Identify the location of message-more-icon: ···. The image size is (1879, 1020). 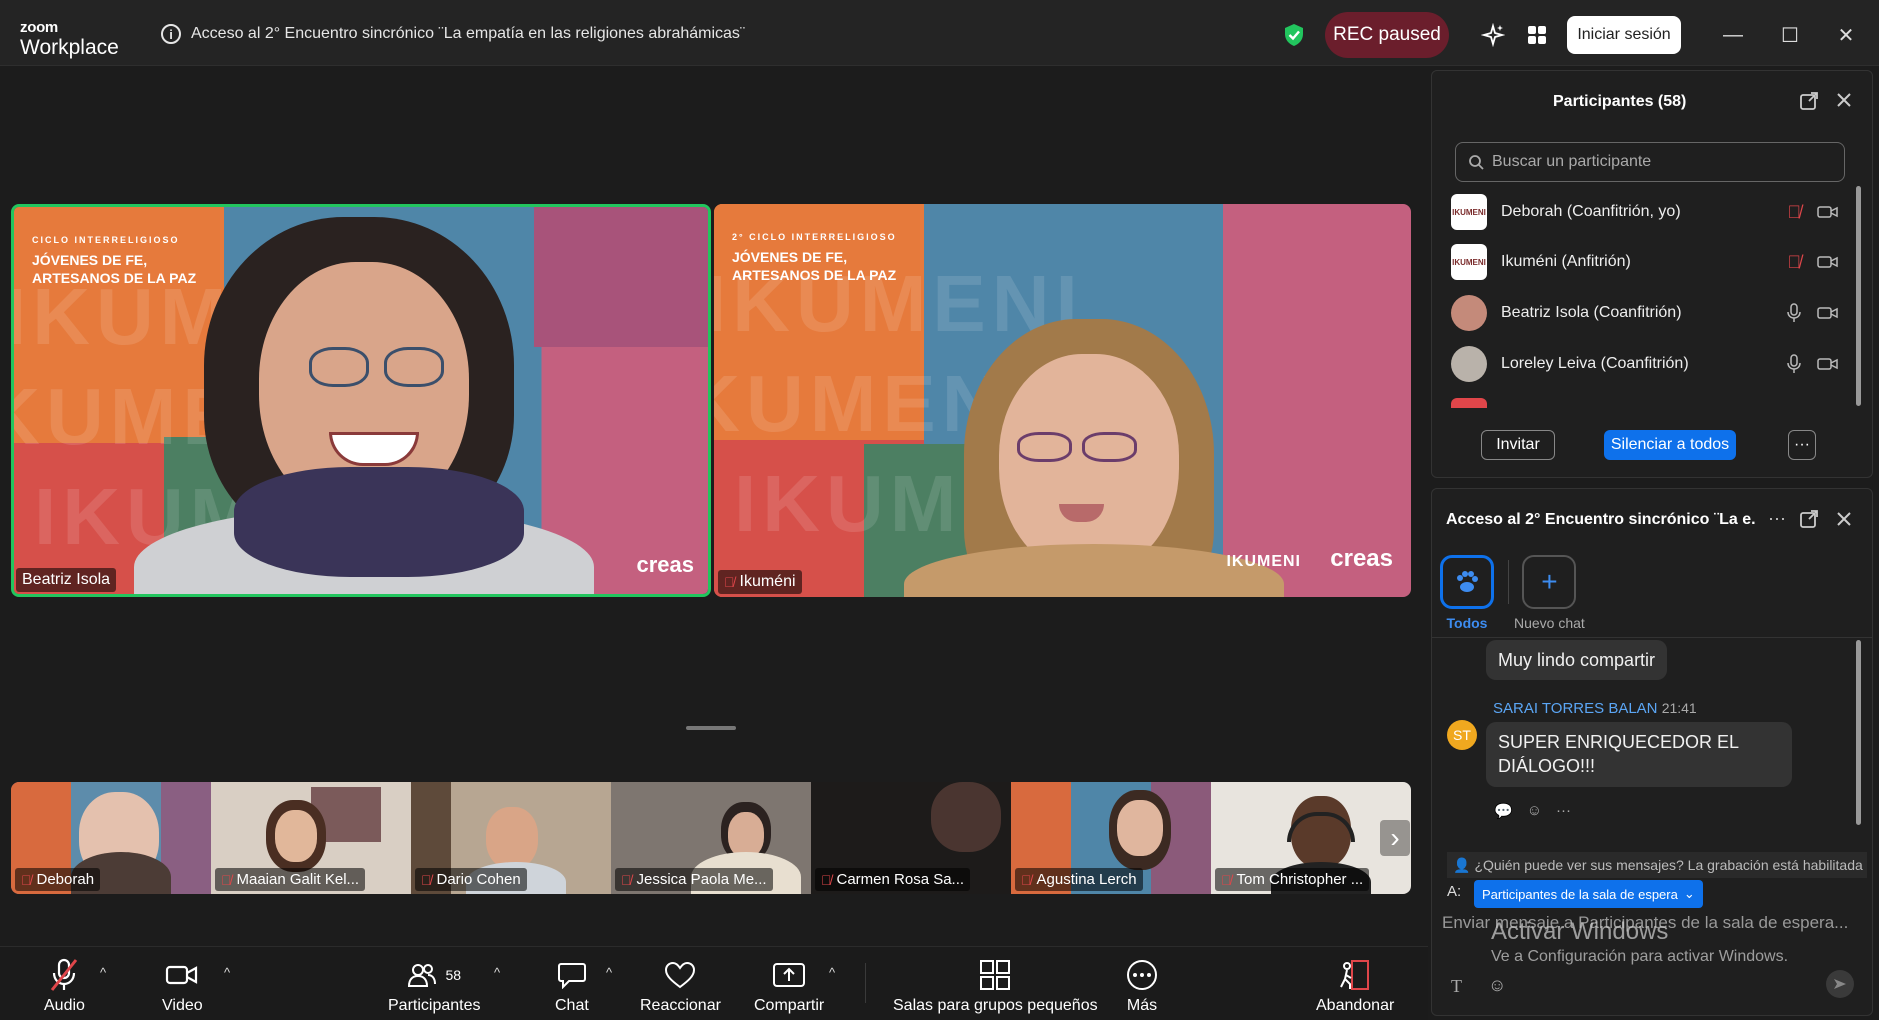
(1563, 811).